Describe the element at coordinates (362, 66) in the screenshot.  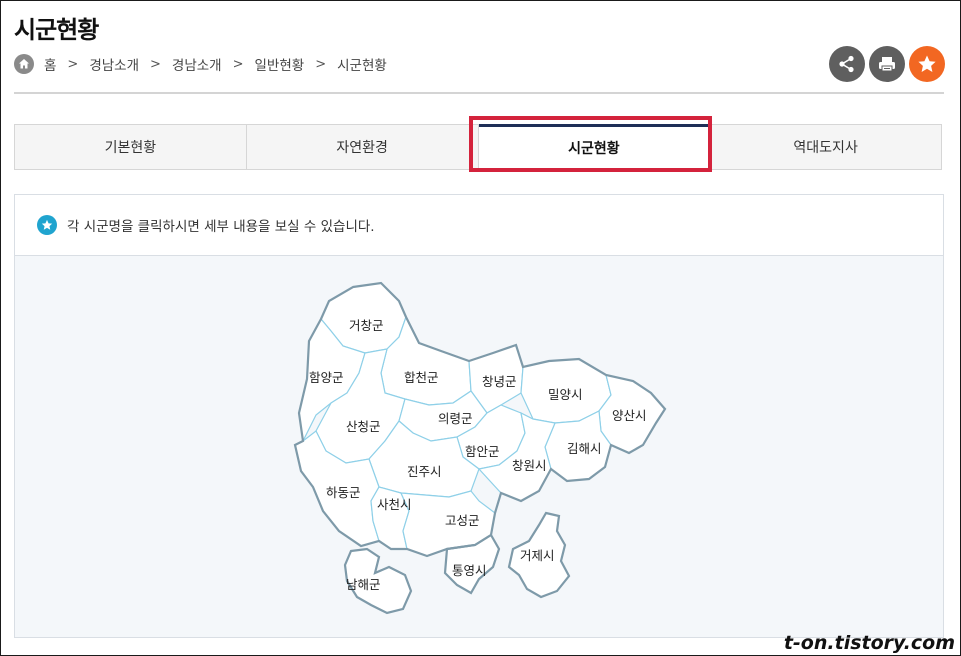
I see `breadcrumb-current: 시군현황` at that location.